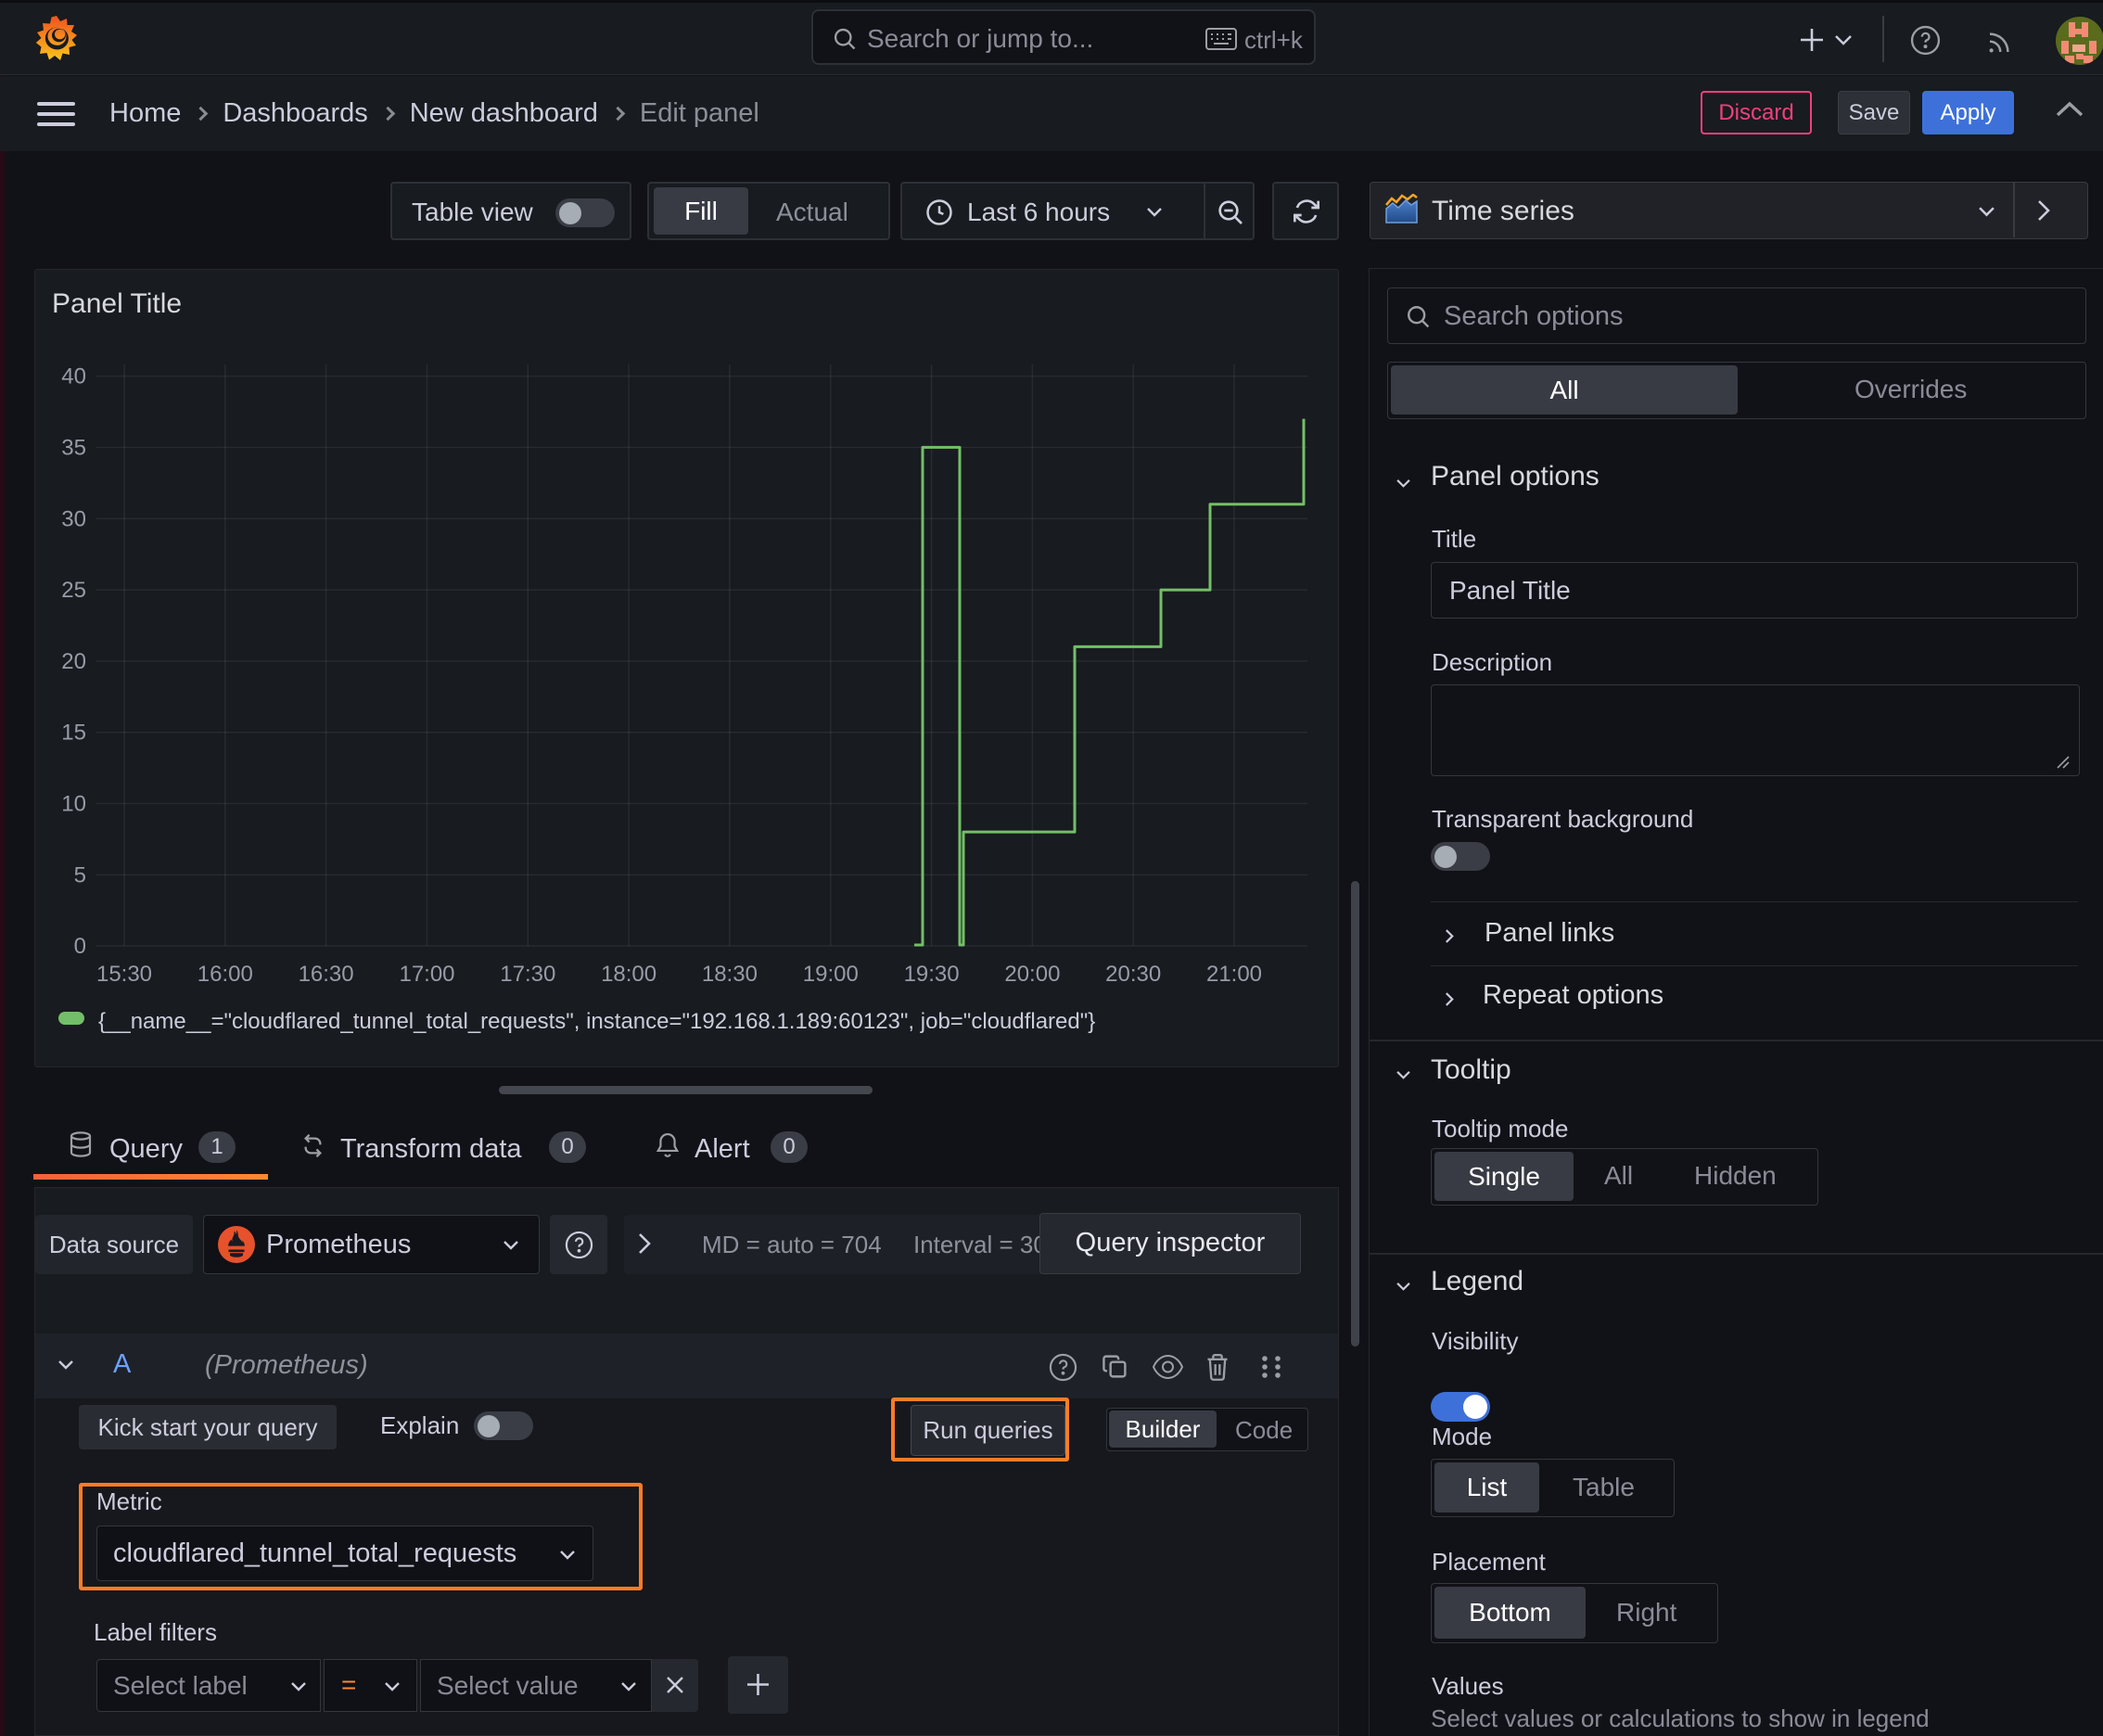 This screenshot has height=1736, width=2103. I want to click on svg-text: 18:00, so click(628, 974).